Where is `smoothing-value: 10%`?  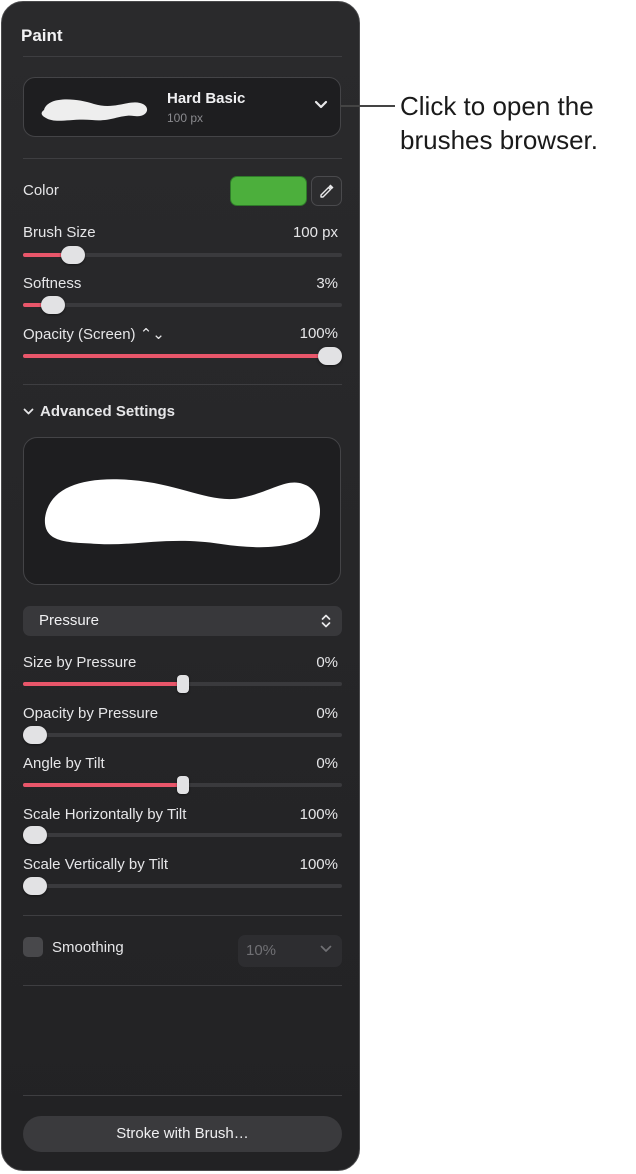
smoothing-value: 10% is located at coordinates (261, 950).